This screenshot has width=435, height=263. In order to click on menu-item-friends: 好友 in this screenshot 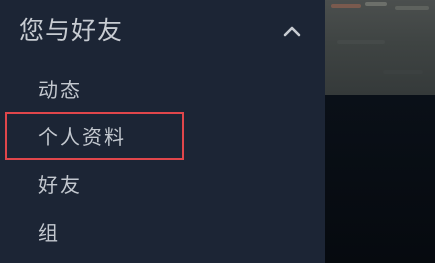, I will do `click(162, 185)`.